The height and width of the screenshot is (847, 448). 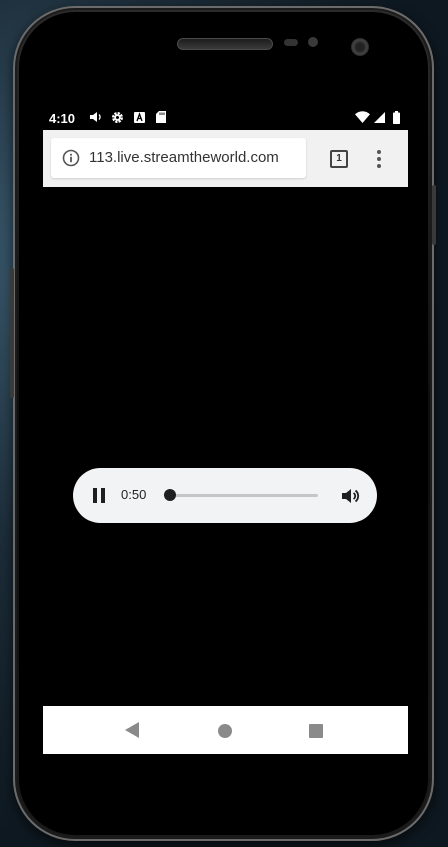 What do you see at coordinates (71, 158) in the screenshot?
I see `info-icon` at bounding box center [71, 158].